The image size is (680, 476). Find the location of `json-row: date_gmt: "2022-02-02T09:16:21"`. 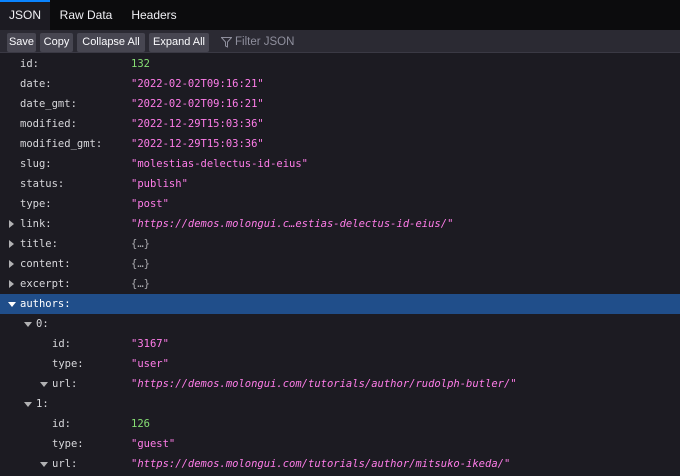

json-row: date_gmt: "2022-02-02T09:16:21" is located at coordinates (340, 104).